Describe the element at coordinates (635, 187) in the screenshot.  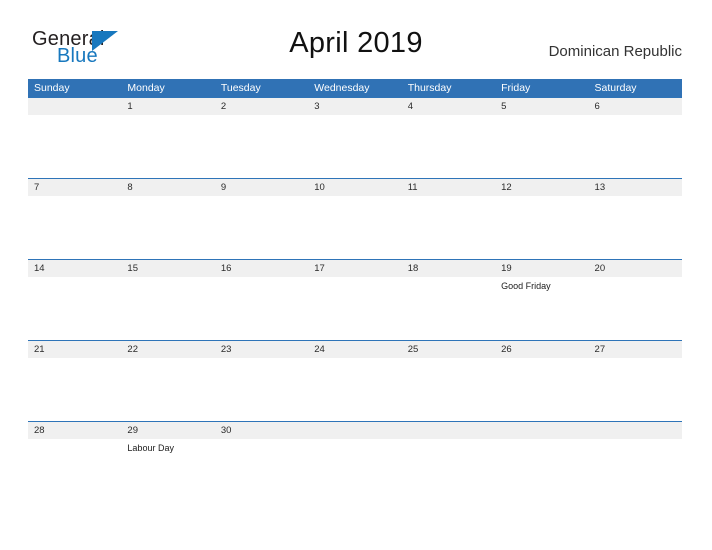
I see `day-number: 13` at that location.